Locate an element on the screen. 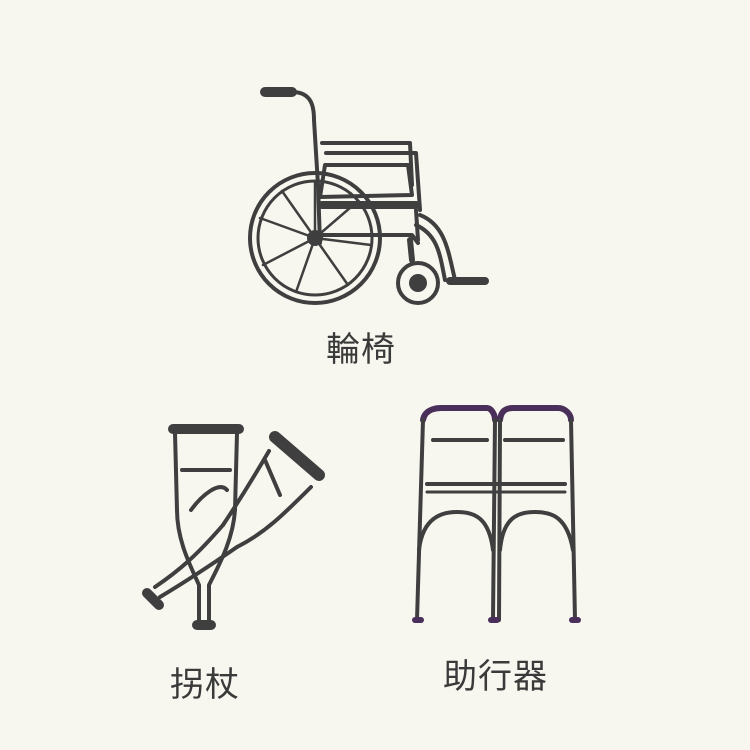 The height and width of the screenshot is (750, 750). walker-label: 助行器 is located at coordinates (495, 677).